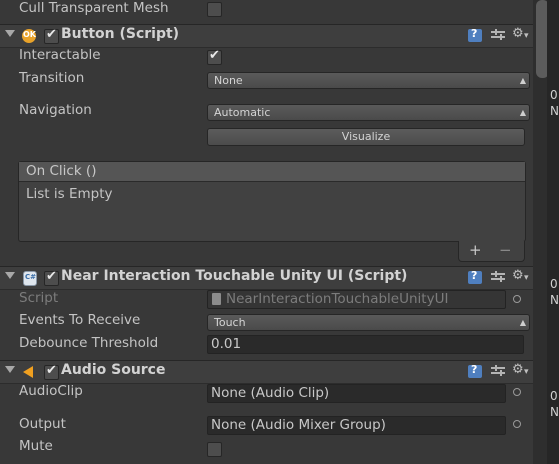 This screenshot has height=464, width=559. I want to click on cull-transparent-mesh-checkbox, so click(214, 9).